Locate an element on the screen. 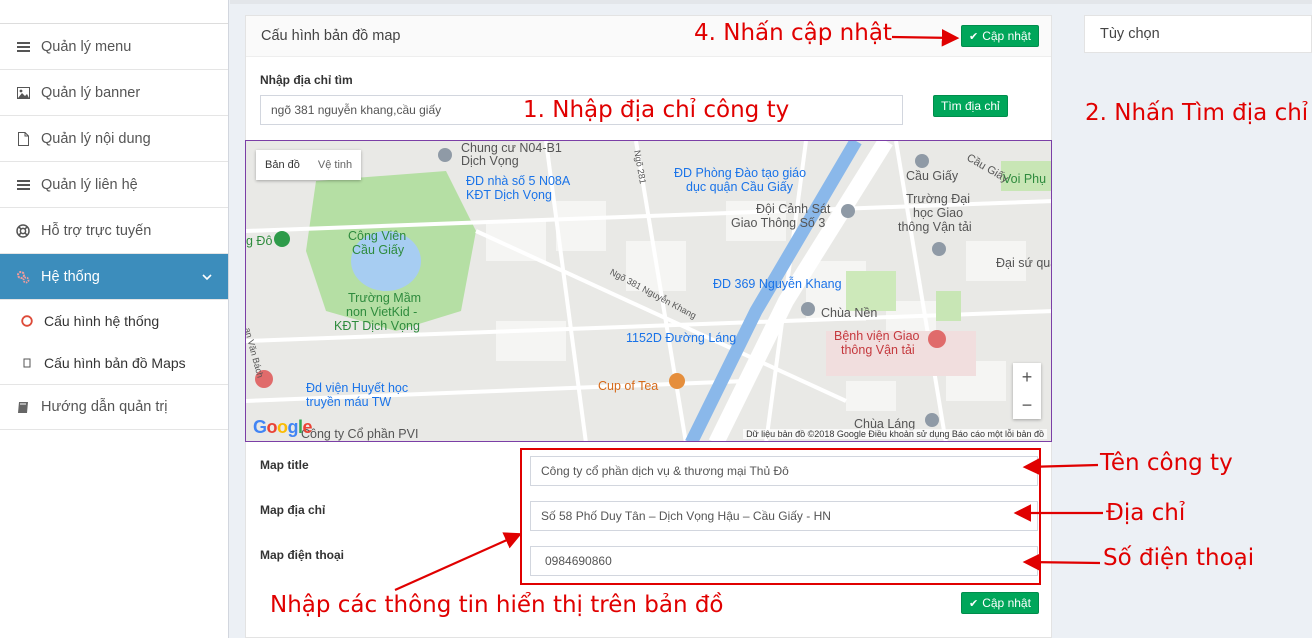 The image size is (1312, 638). sidebar-item-label: Quản lý banner is located at coordinates (91, 92).